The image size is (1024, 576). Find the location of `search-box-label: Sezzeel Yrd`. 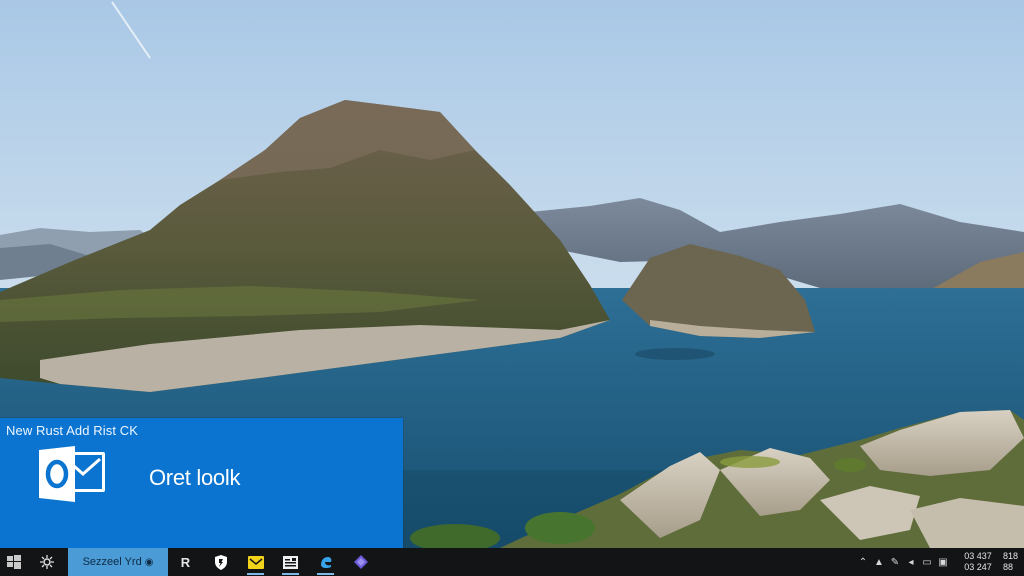

search-box-label: Sezzeel Yrd is located at coordinates (112, 562).